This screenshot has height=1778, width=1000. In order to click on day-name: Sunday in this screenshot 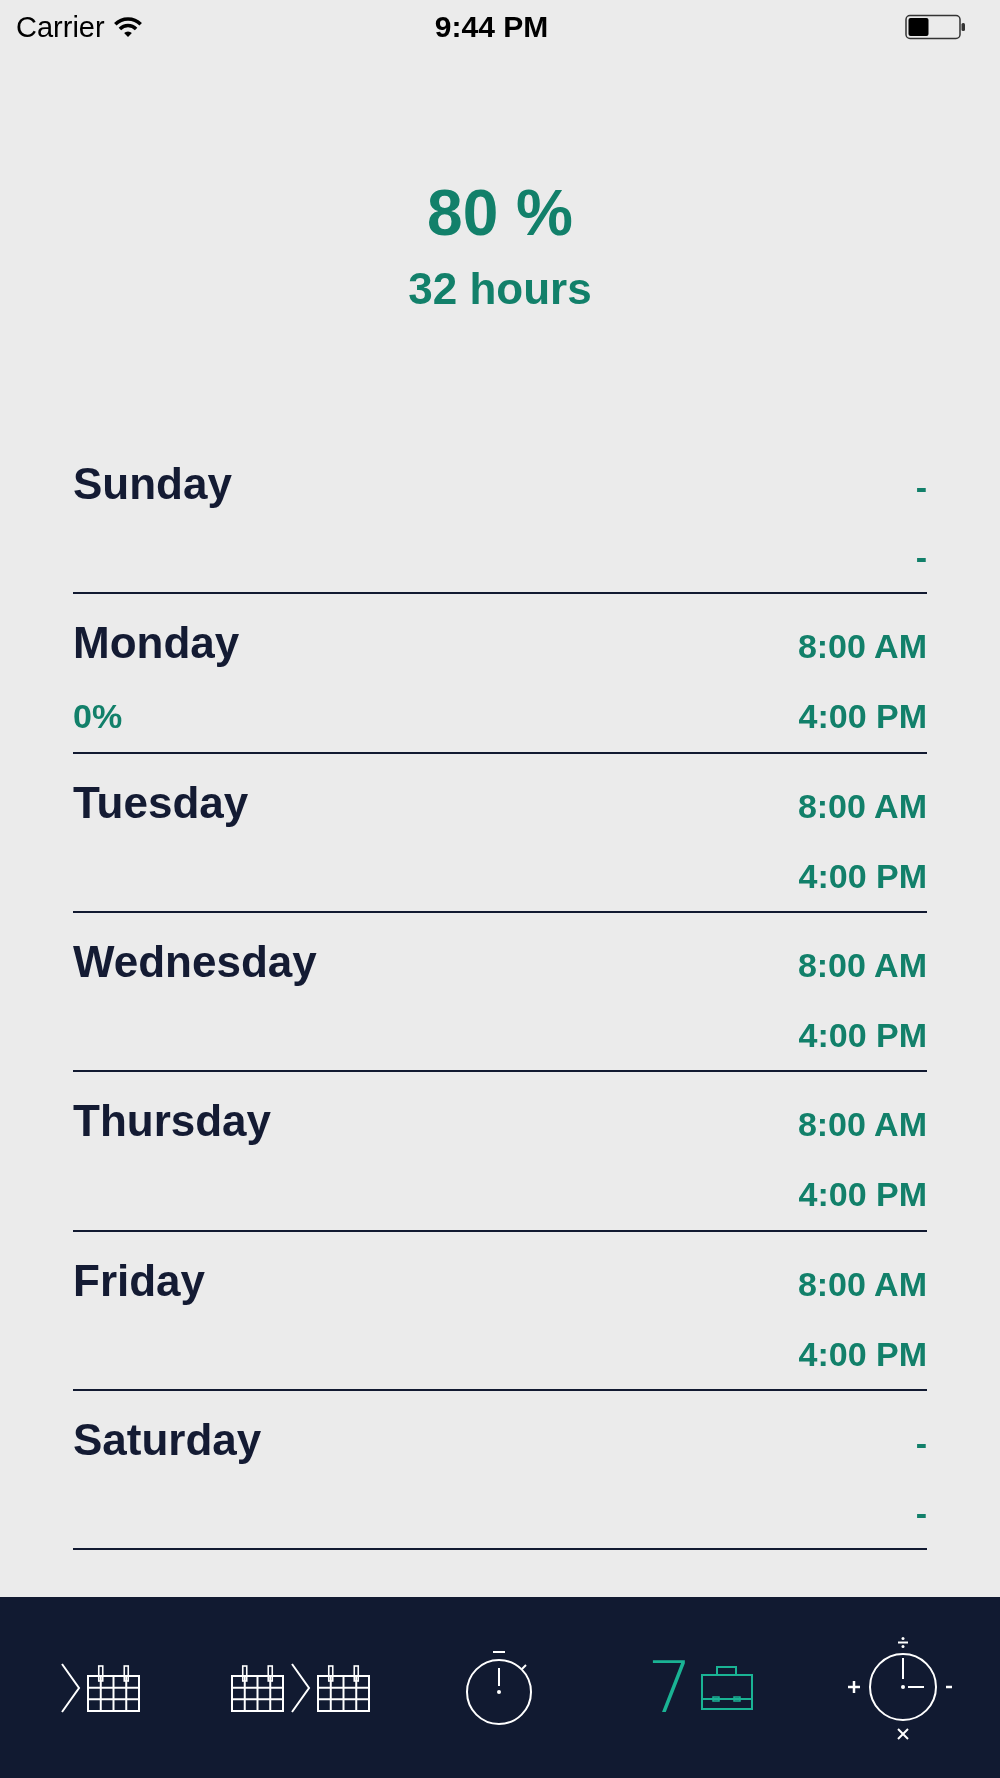, I will do `click(152, 484)`.